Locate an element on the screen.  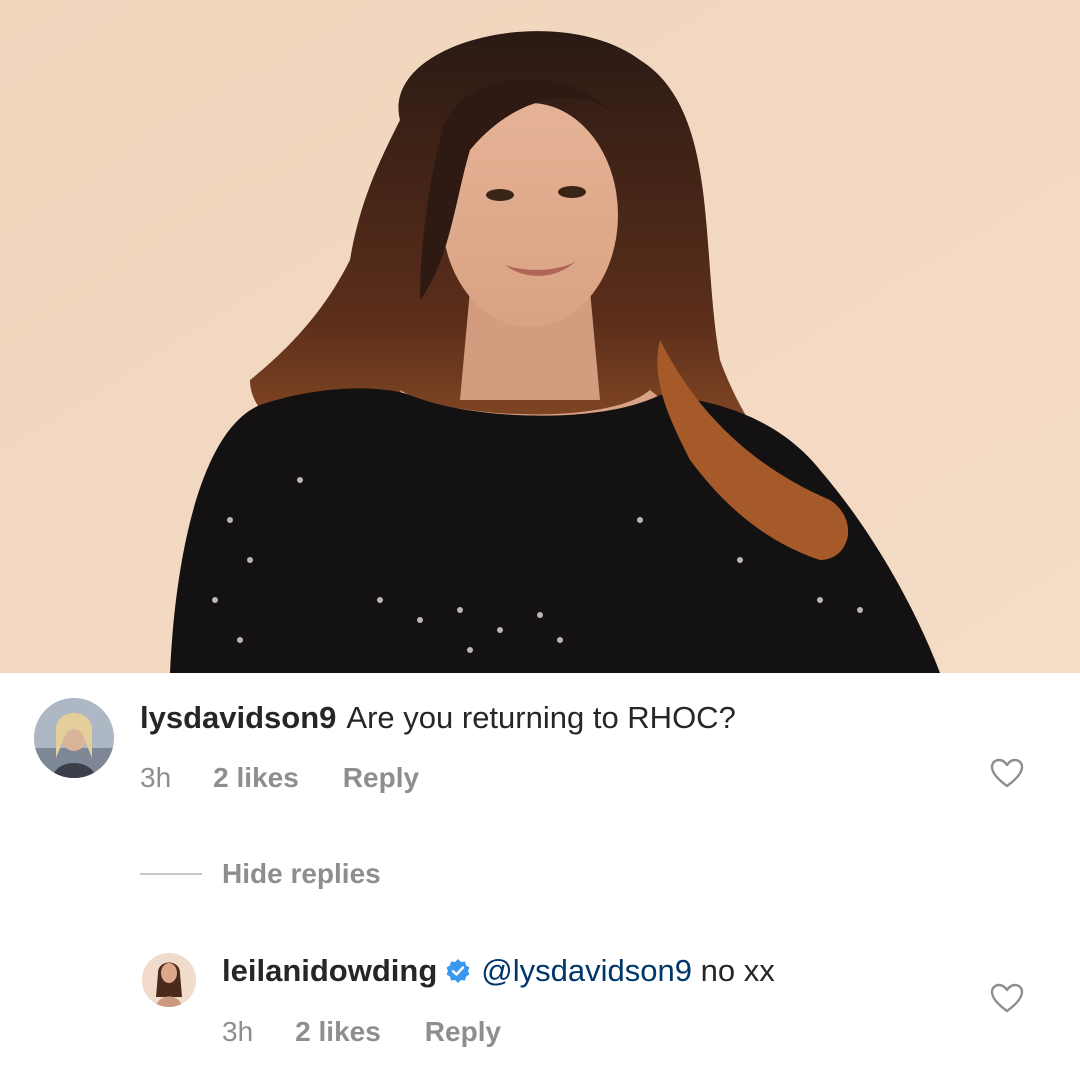
reply-likes: 2 likes is located at coordinates (338, 1032).